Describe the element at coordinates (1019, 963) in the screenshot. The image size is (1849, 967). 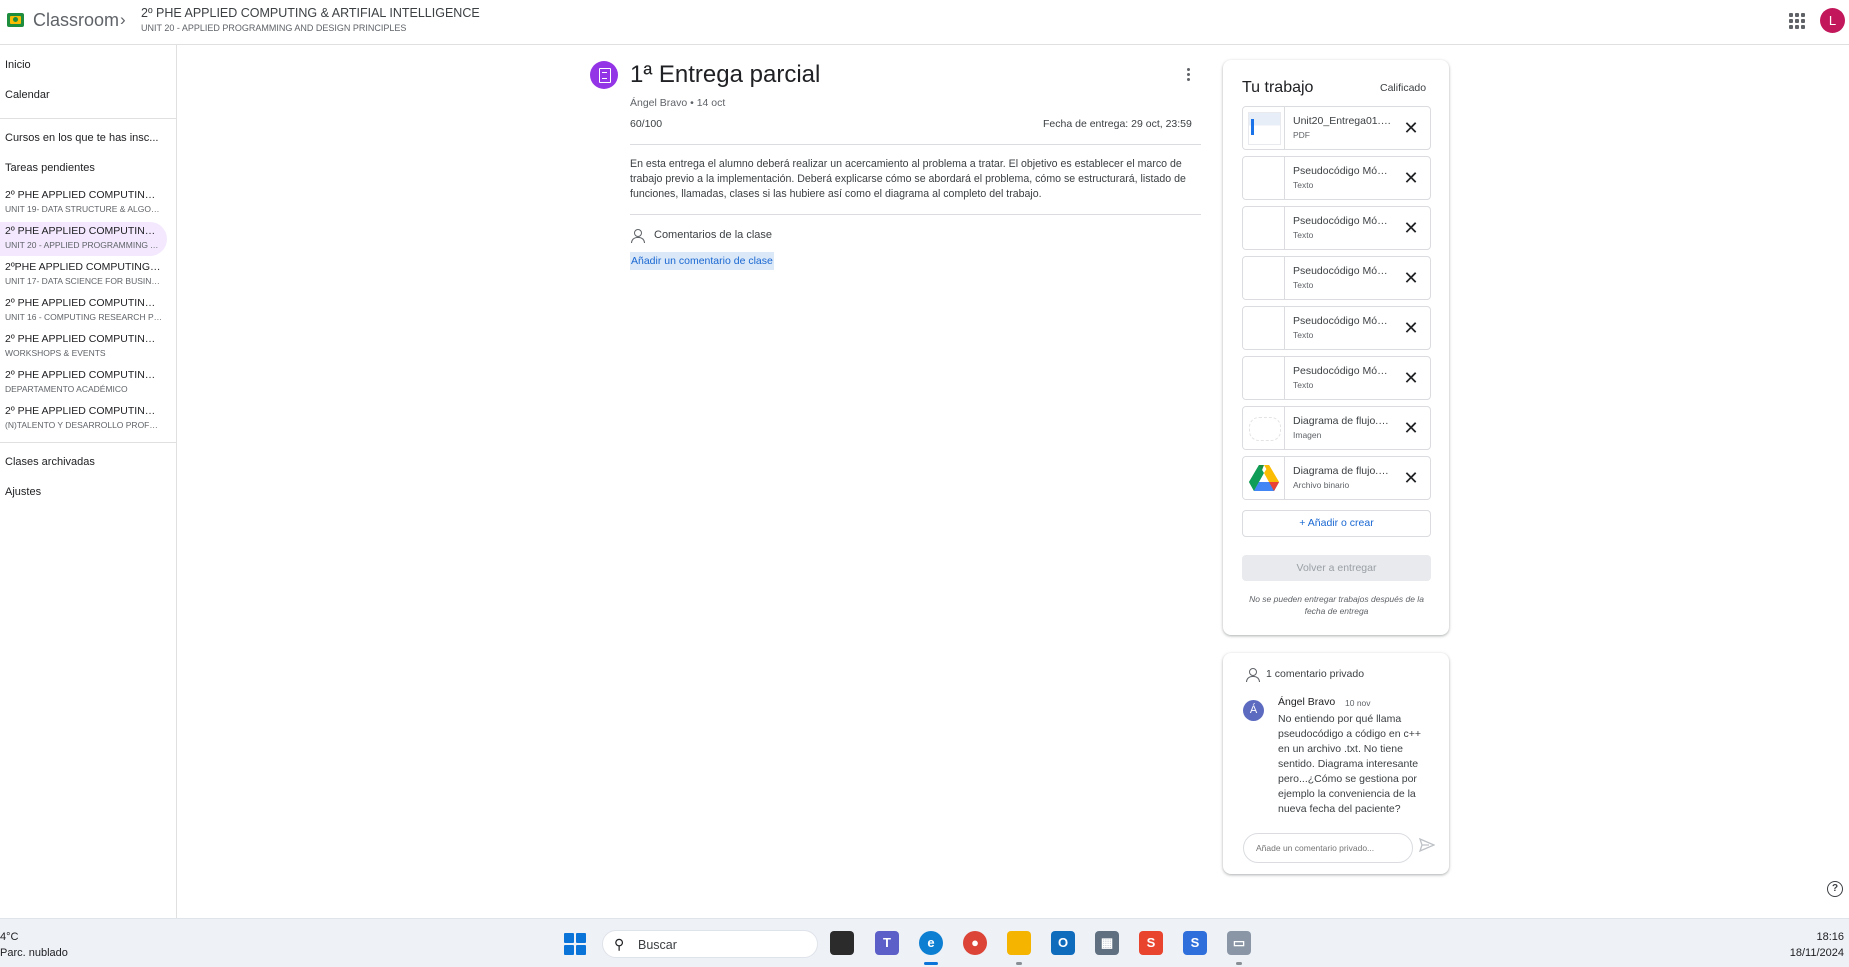
I see `running-app-indicator` at that location.